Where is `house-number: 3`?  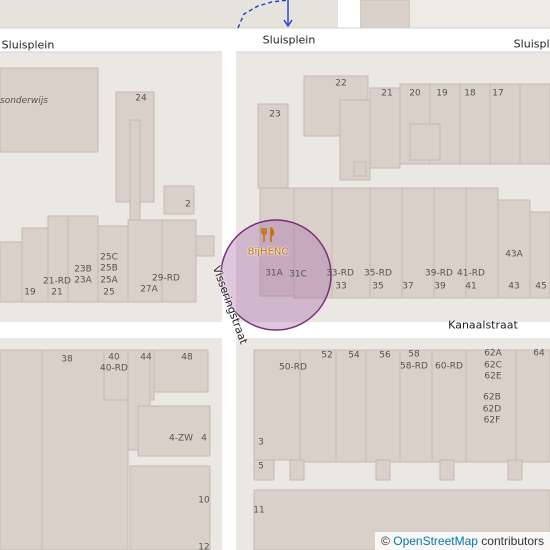
house-number: 3 is located at coordinates (261, 442).